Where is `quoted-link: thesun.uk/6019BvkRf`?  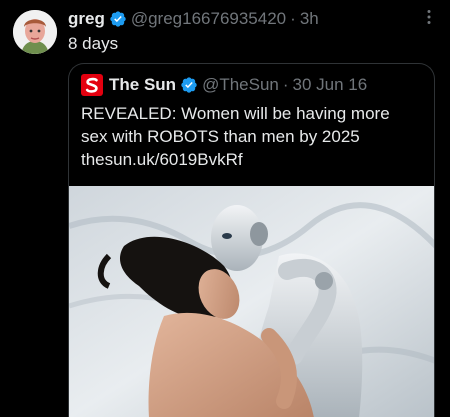 quoted-link: thesun.uk/6019BvkRf is located at coordinates (253, 159).